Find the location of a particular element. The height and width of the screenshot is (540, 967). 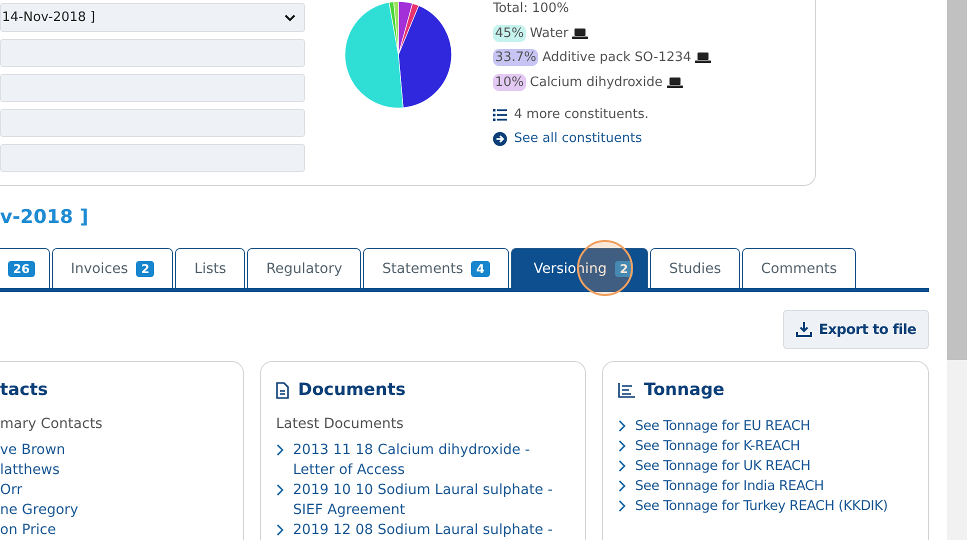

more-constituents-text: 4 more constituents. is located at coordinates (581, 114).